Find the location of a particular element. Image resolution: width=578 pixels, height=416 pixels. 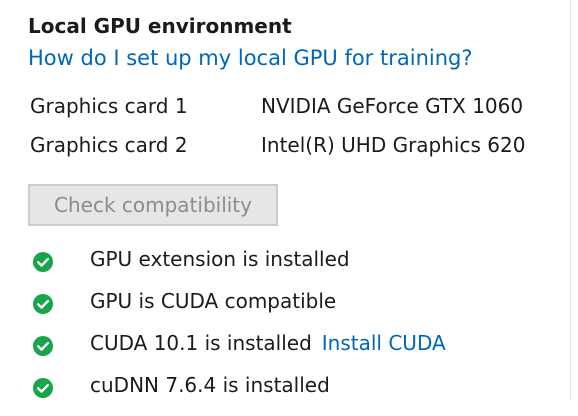

status-item: cuDNN 7.6.4 is installed is located at coordinates (295, 392).